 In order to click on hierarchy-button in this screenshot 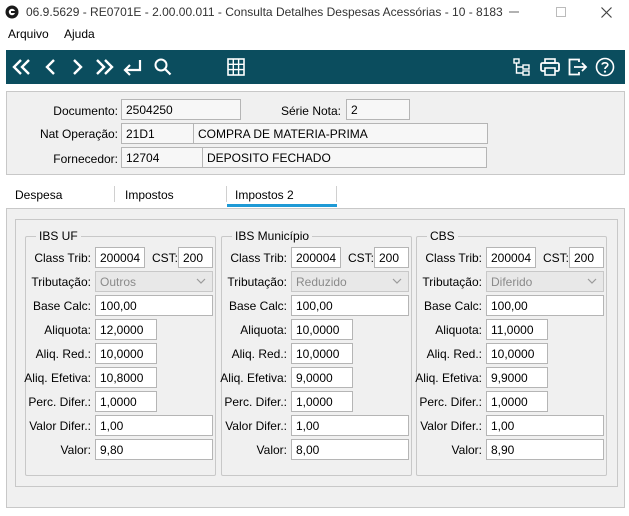, I will do `click(522, 67)`.